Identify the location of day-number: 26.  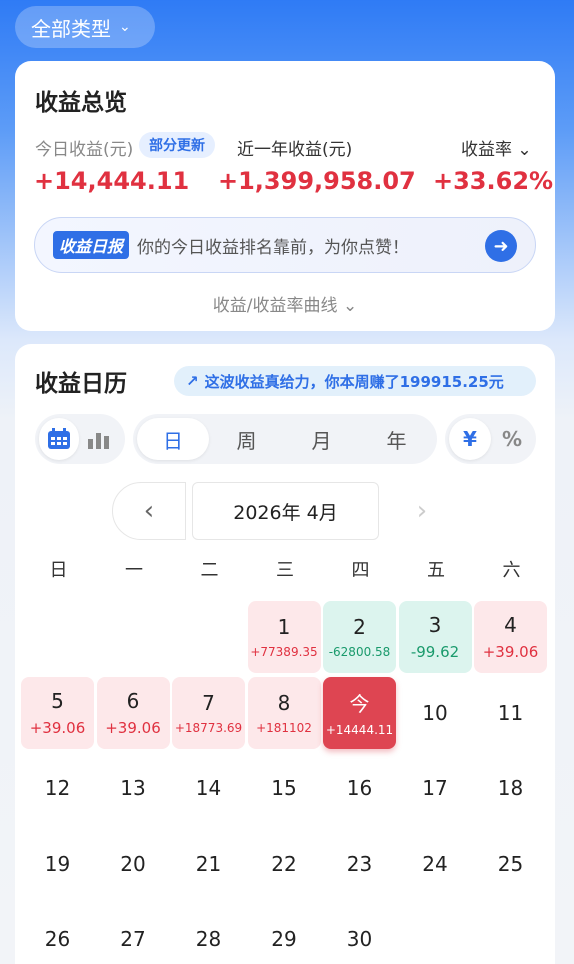
(57, 939).